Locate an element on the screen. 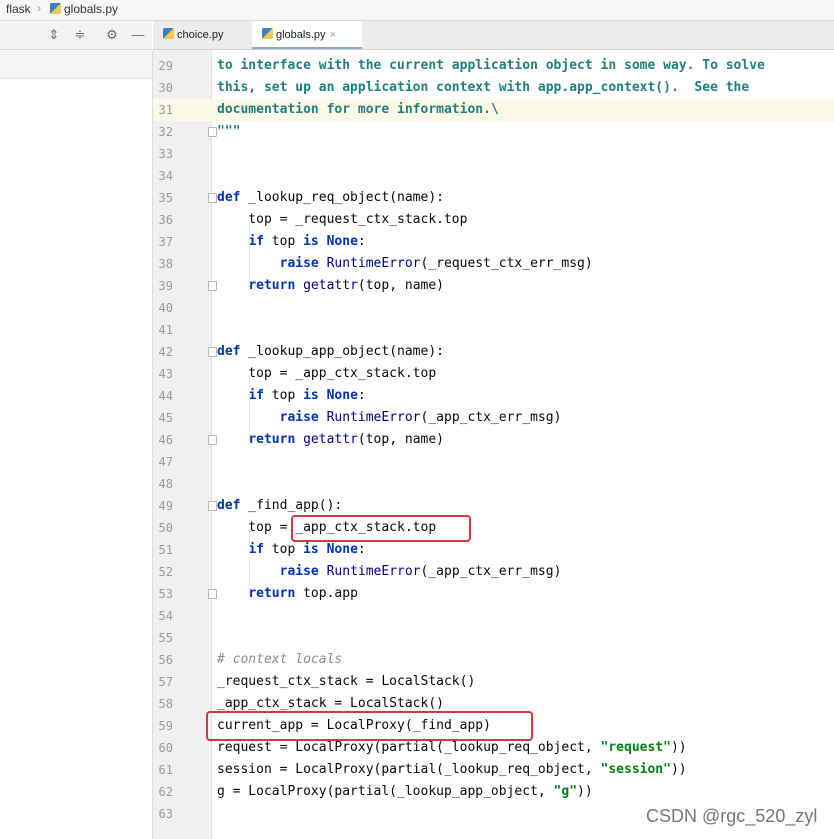 This screenshot has height=839, width=834. line-number: 37 is located at coordinates (165, 242).